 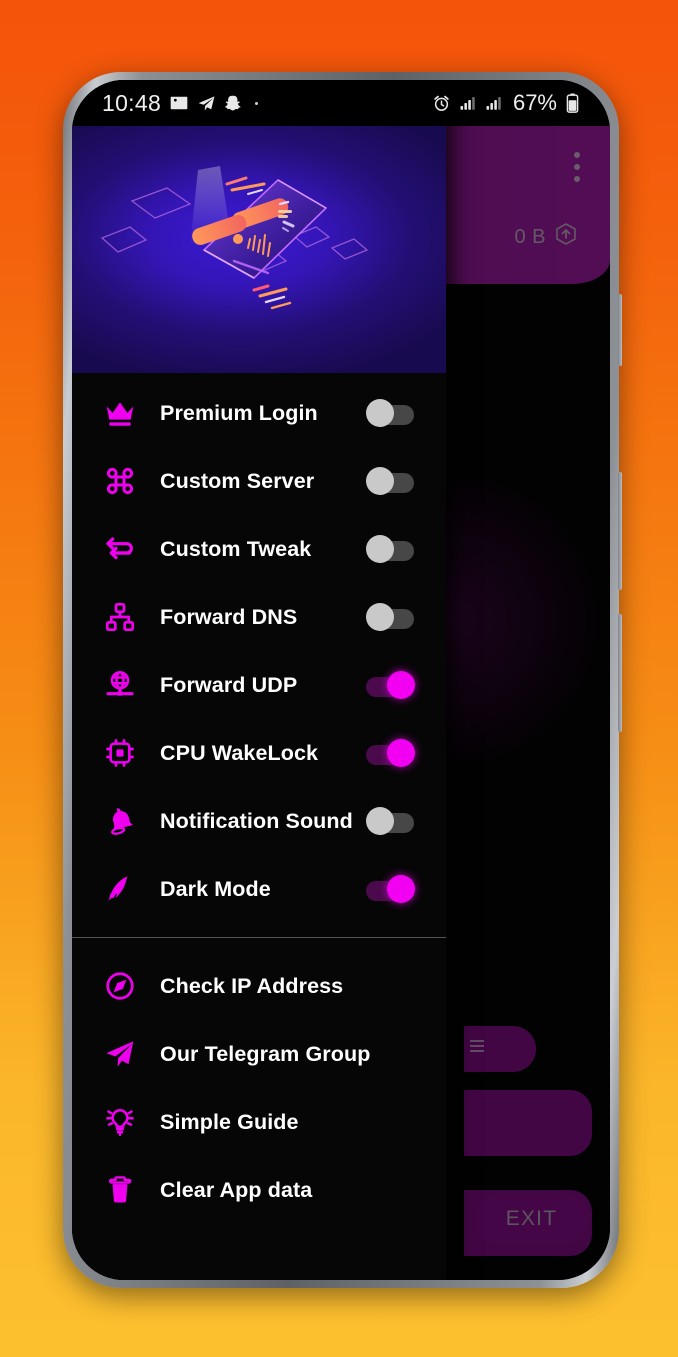 What do you see at coordinates (259, 937) in the screenshot?
I see `menu-divider` at bounding box center [259, 937].